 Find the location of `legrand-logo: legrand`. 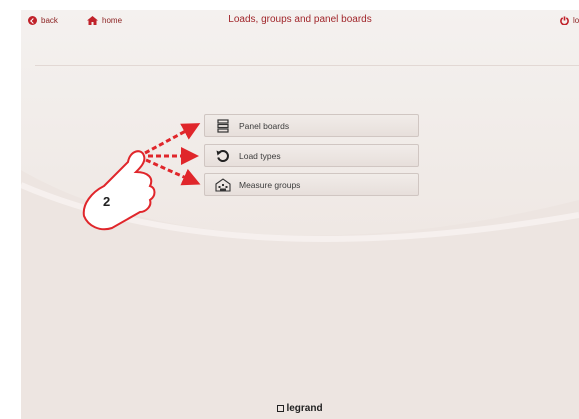

legrand-logo: legrand is located at coordinates (300, 408).